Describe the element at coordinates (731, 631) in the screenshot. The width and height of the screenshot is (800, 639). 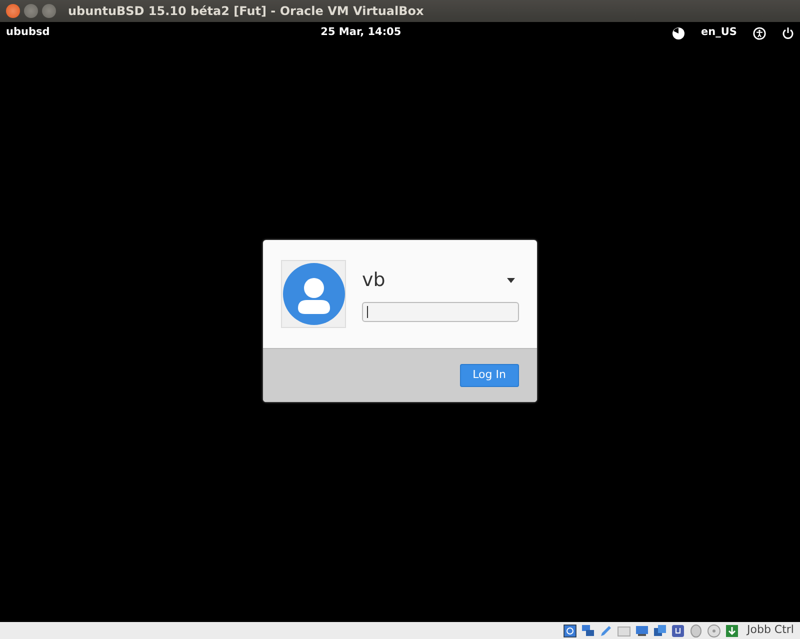
I see `download-icon` at that location.